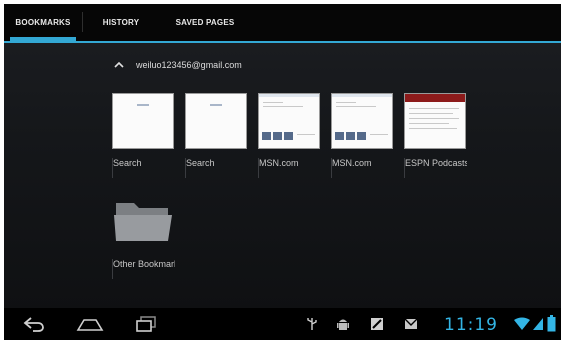 The height and width of the screenshot is (344, 565). I want to click on account-email: weiluo123456@gmail.com, so click(189, 65).